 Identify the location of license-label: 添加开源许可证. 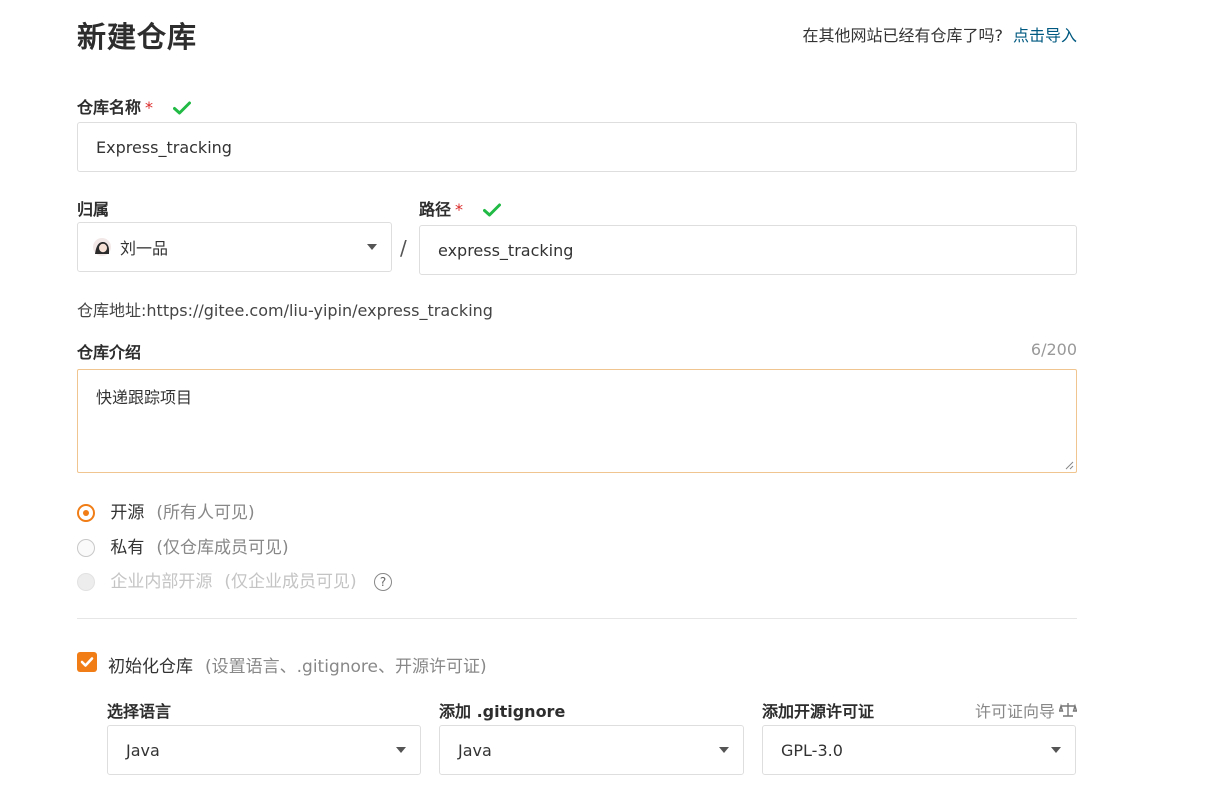
(818, 711).